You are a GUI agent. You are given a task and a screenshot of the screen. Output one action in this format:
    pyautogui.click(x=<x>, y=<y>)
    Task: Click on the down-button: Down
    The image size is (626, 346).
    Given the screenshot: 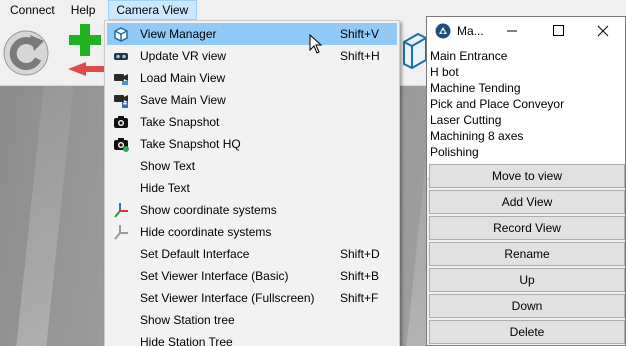 What is the action you would take?
    pyautogui.click(x=527, y=306)
    